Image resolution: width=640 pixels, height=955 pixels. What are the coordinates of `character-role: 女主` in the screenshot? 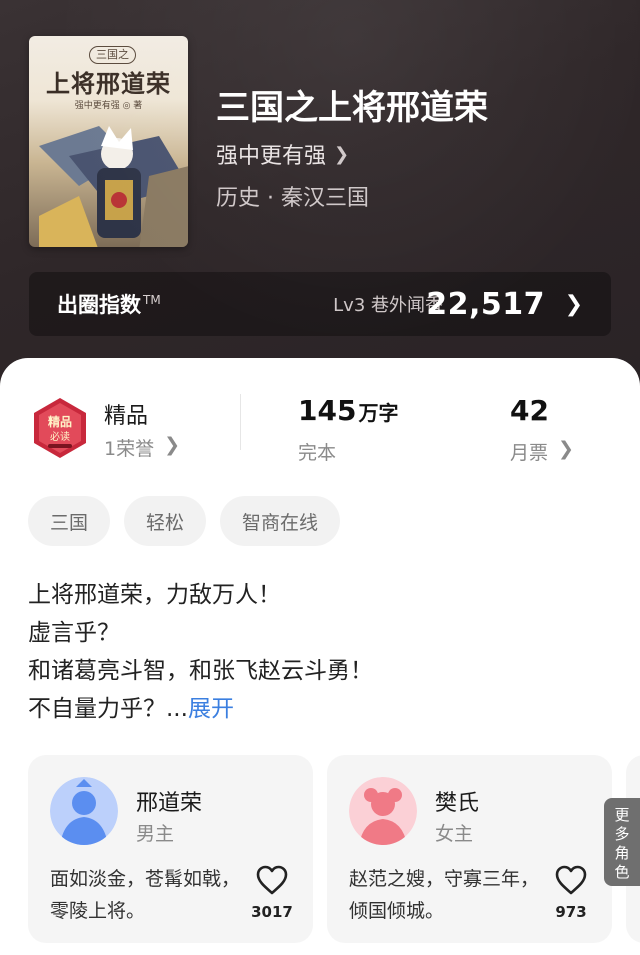 It's located at (454, 834).